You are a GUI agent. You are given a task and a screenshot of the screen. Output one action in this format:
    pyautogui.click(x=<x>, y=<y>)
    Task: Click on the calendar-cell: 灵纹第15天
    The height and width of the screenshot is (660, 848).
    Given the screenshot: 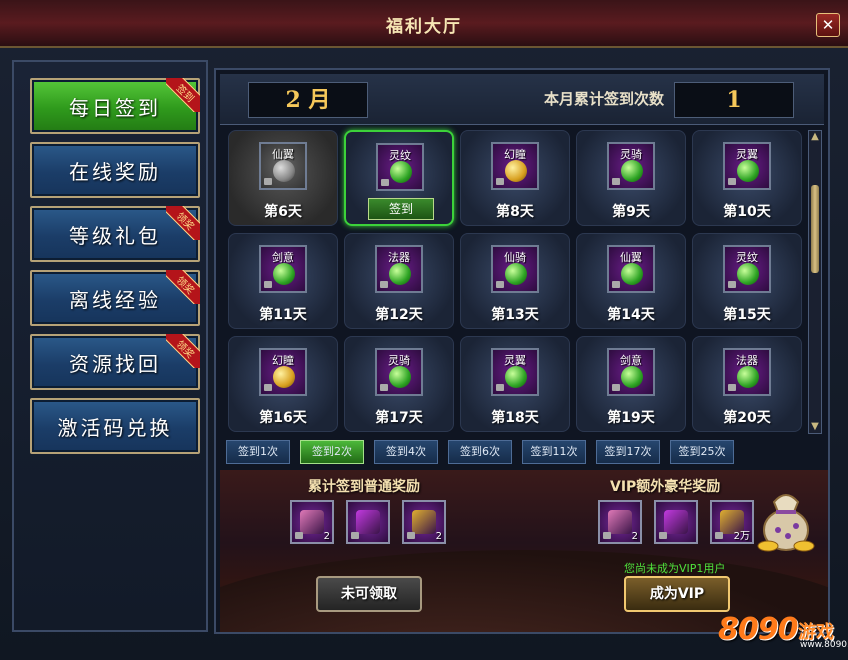 What is the action you would take?
    pyautogui.click(x=747, y=281)
    